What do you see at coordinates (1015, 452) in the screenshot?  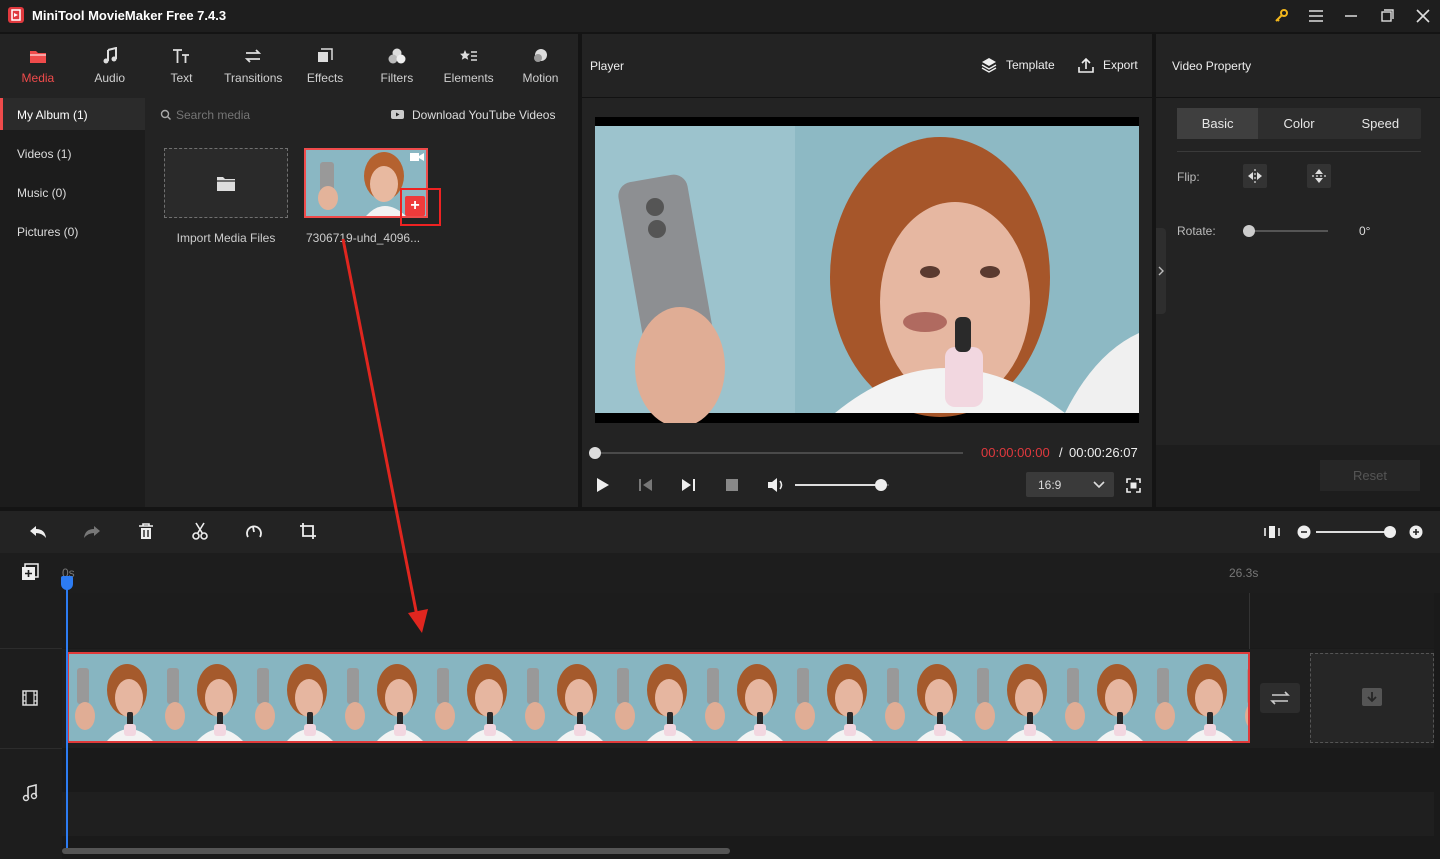 I see `current-time: 00:00:00:00` at bounding box center [1015, 452].